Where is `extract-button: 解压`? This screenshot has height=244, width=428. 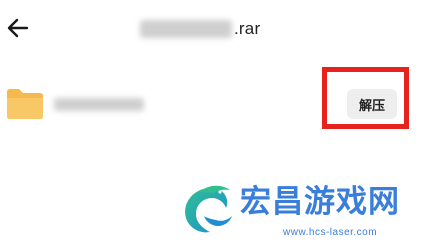
extract-button: 解压 is located at coordinates (372, 104).